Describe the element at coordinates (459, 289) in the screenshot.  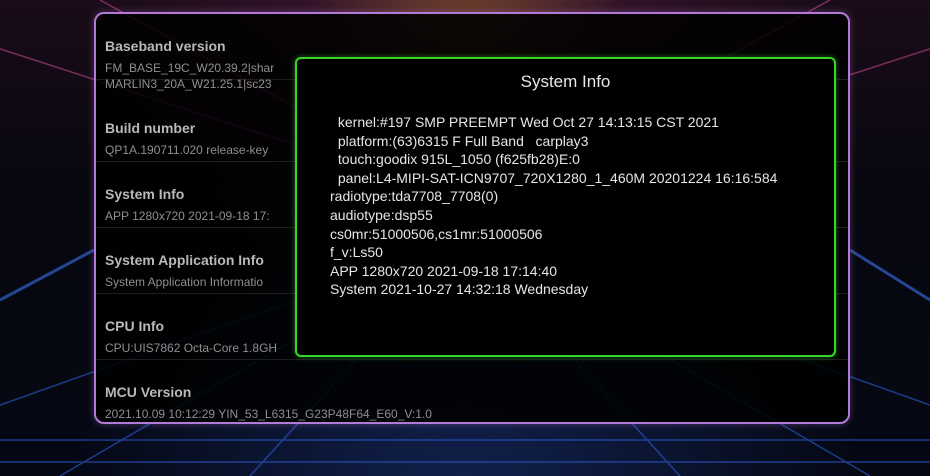
I see `info-line-system: System 2021-10-27 14:32:18 Wednesday` at that location.